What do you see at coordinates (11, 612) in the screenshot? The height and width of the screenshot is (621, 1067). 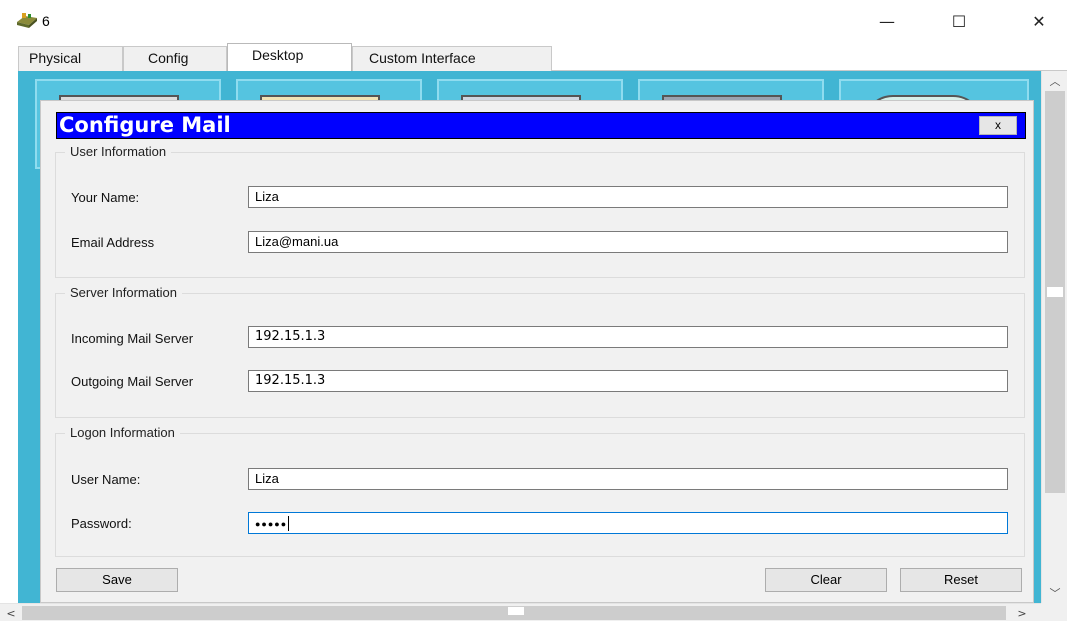 I see `scroll-left-icon: <` at bounding box center [11, 612].